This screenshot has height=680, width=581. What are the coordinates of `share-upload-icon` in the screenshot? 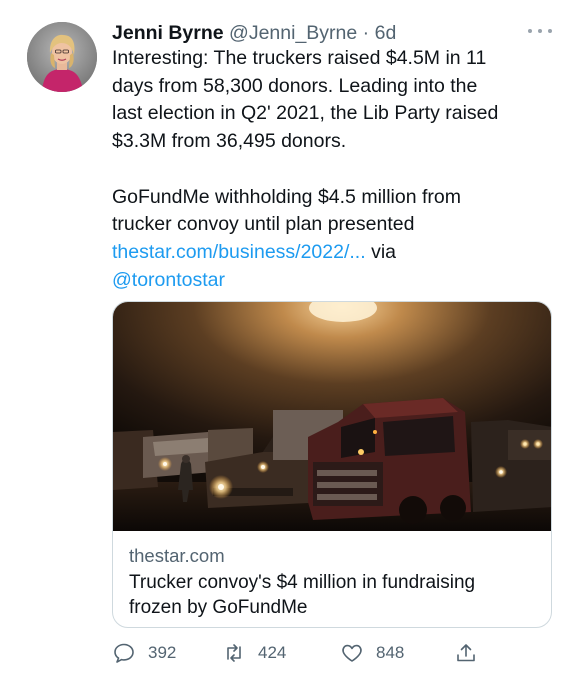 It's located at (466, 653).